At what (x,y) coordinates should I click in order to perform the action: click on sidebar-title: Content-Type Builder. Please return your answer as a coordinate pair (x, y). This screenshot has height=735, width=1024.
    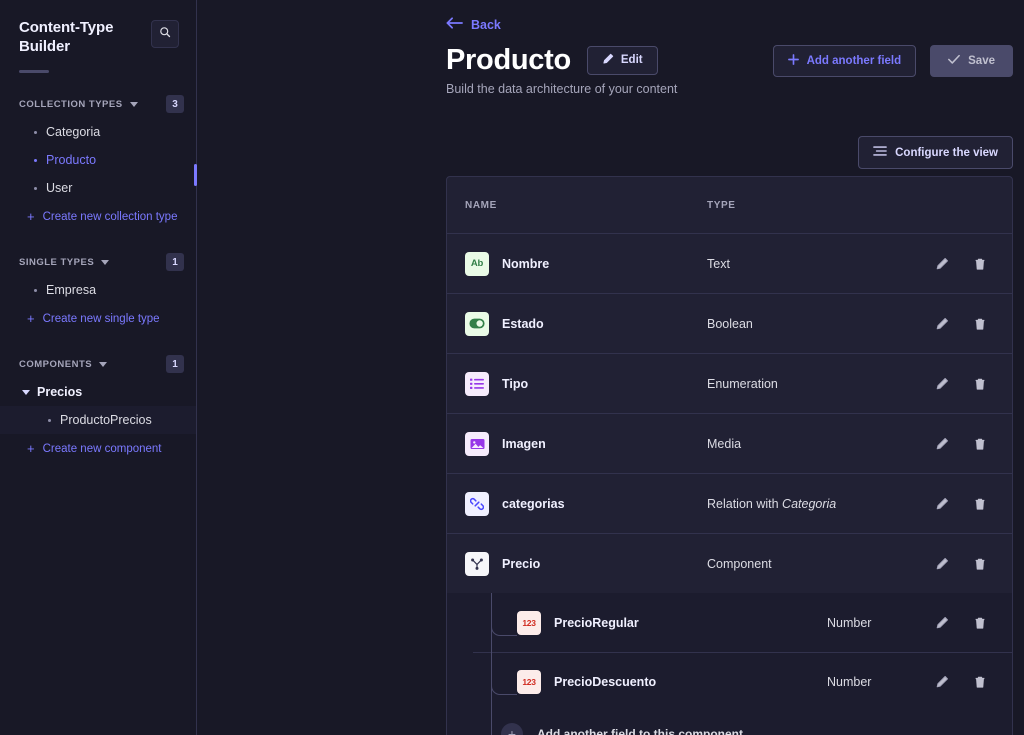
    Looking at the image, I should click on (66, 37).